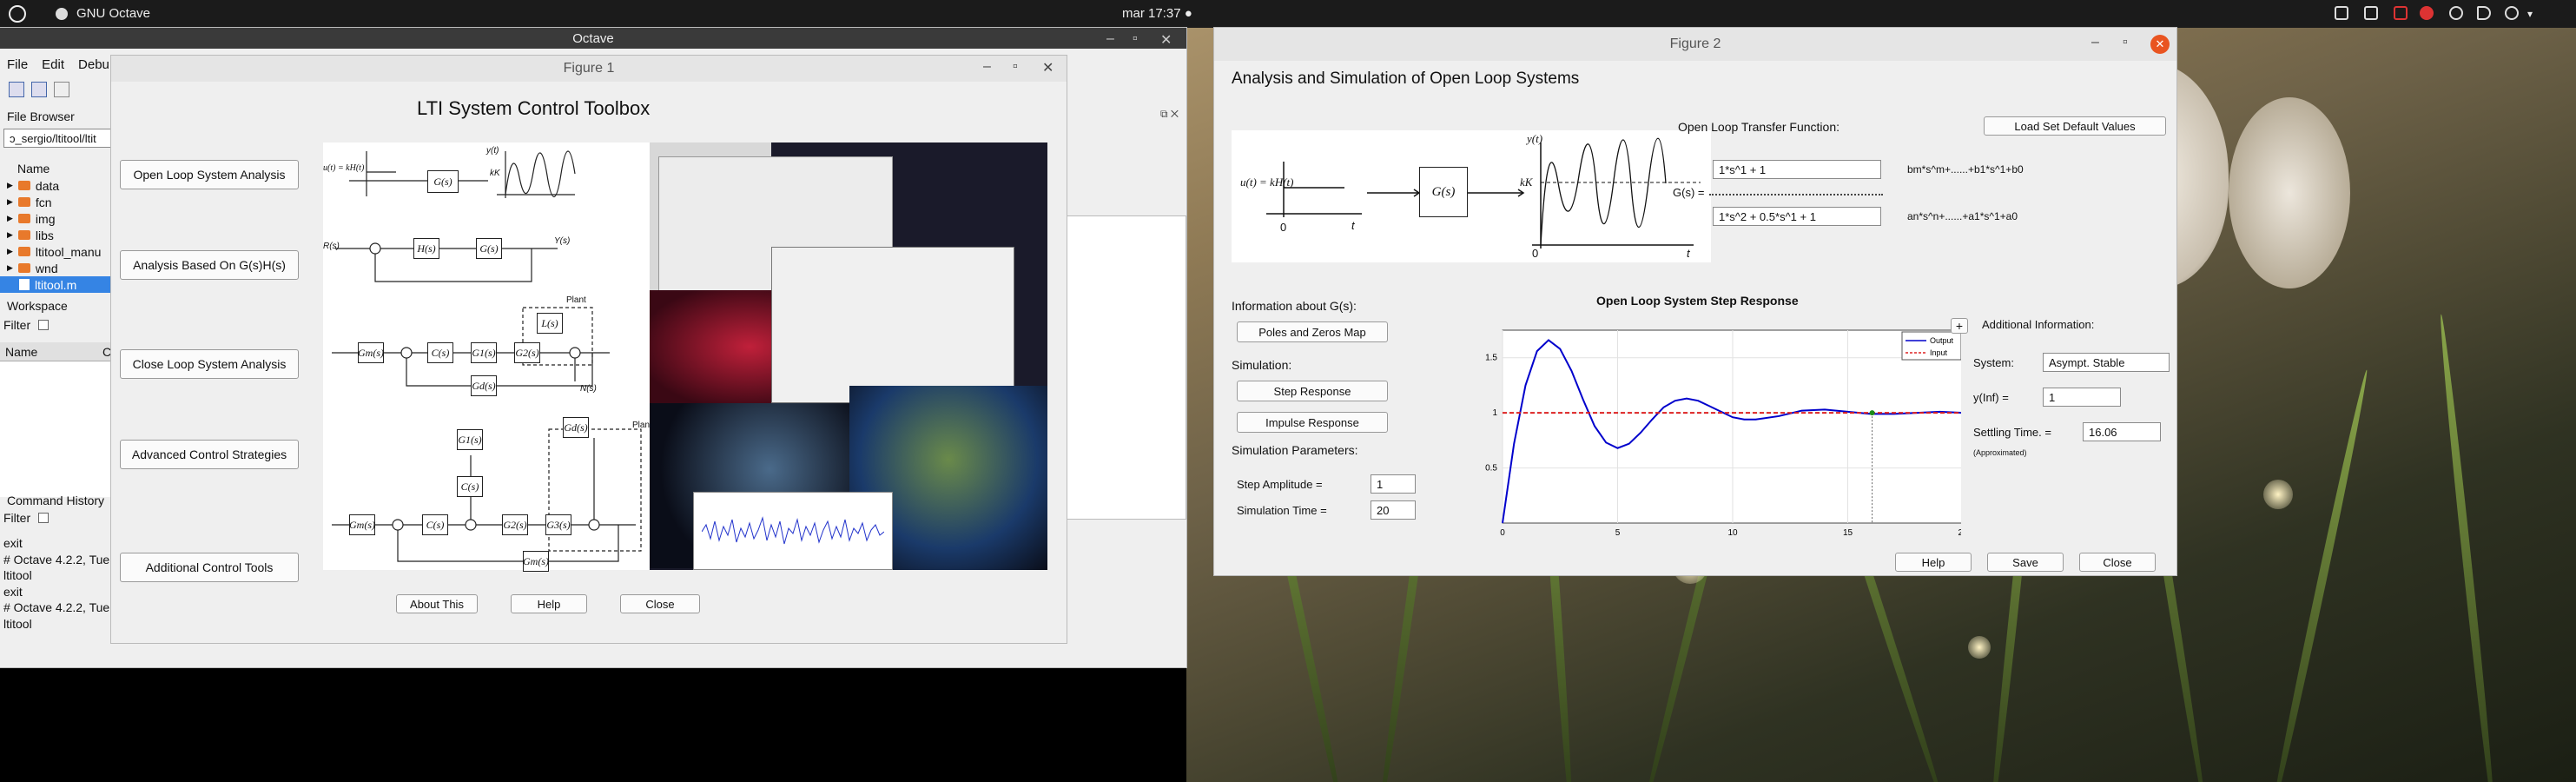 The width and height of the screenshot is (2576, 782). Describe the element at coordinates (209, 265) in the screenshot. I see `gh-analysis-button: Analysis Based On G(s)H(s)` at that location.